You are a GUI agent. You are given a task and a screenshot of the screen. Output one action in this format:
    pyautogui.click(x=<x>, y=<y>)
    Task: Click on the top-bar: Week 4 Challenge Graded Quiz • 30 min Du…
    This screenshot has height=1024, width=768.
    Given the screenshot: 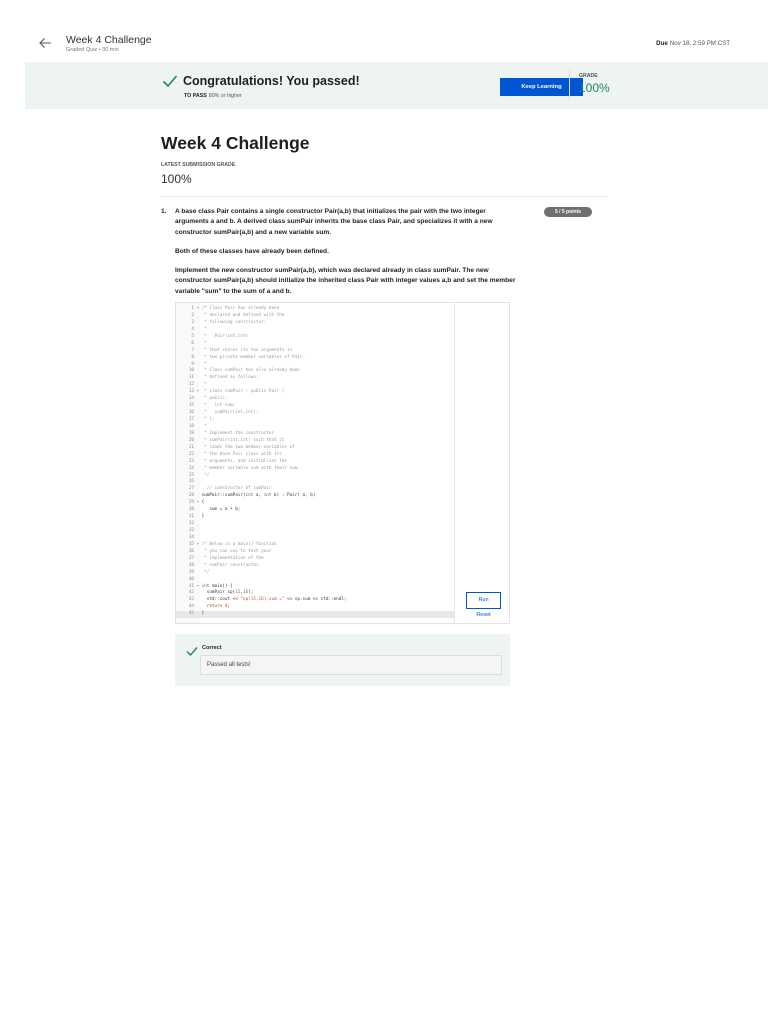 What is the action you would take?
    pyautogui.click(x=384, y=31)
    